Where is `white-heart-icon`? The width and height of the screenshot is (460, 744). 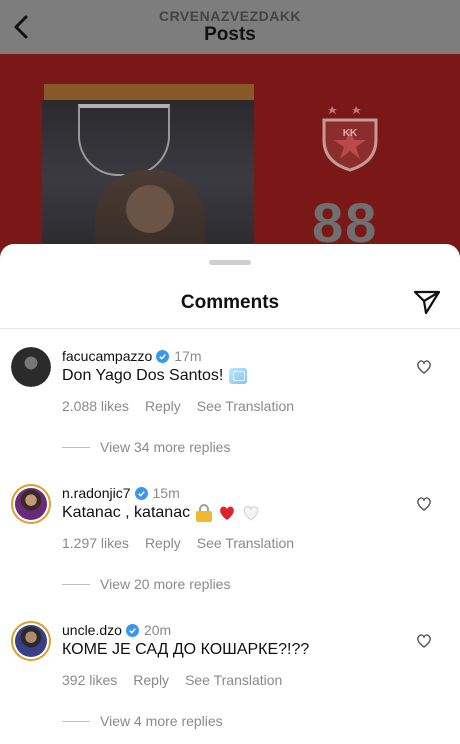 white-heart-icon is located at coordinates (251, 513).